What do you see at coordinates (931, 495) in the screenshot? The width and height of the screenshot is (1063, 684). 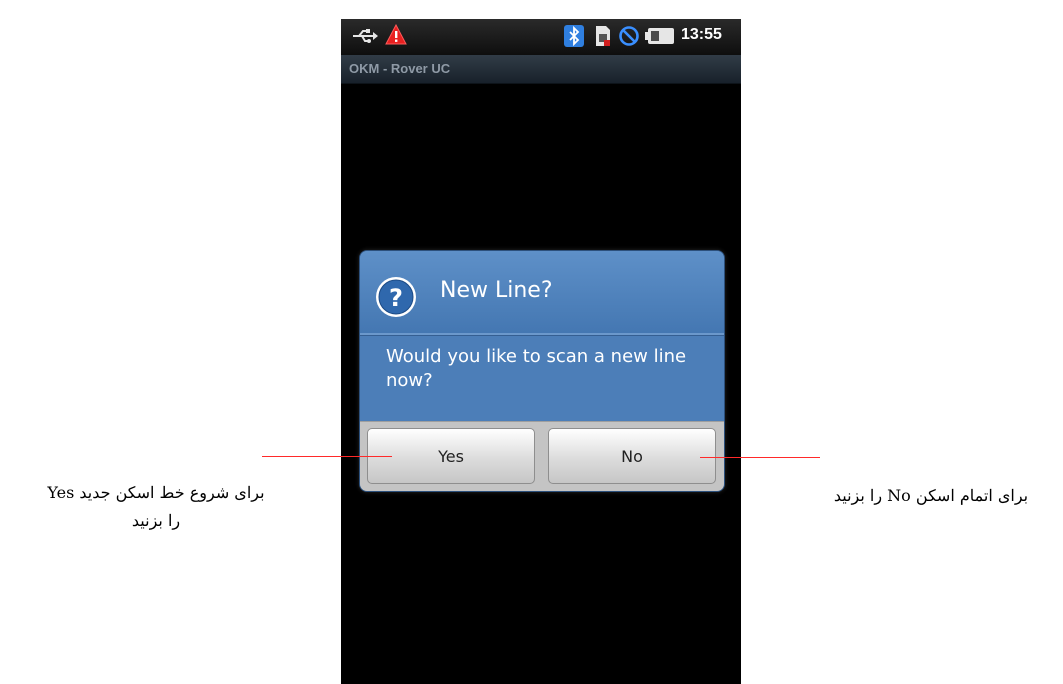 I see `no-annotation: برای اتمام اسکن No را بزنید` at bounding box center [931, 495].